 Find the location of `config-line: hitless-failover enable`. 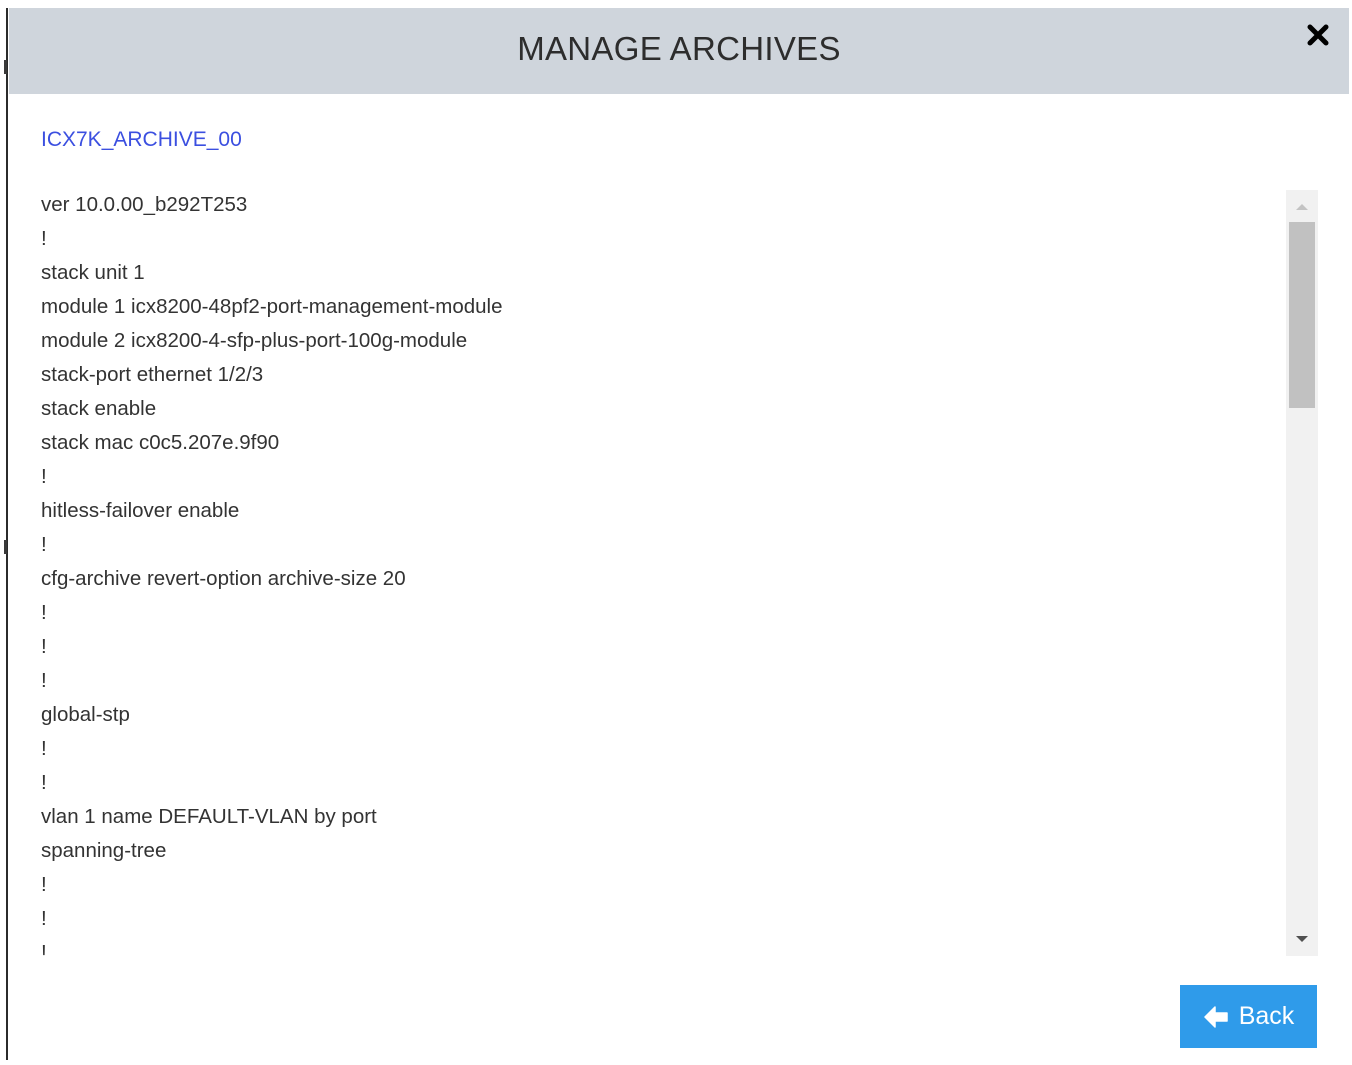

config-line: hitless-failover enable is located at coordinates (140, 510).